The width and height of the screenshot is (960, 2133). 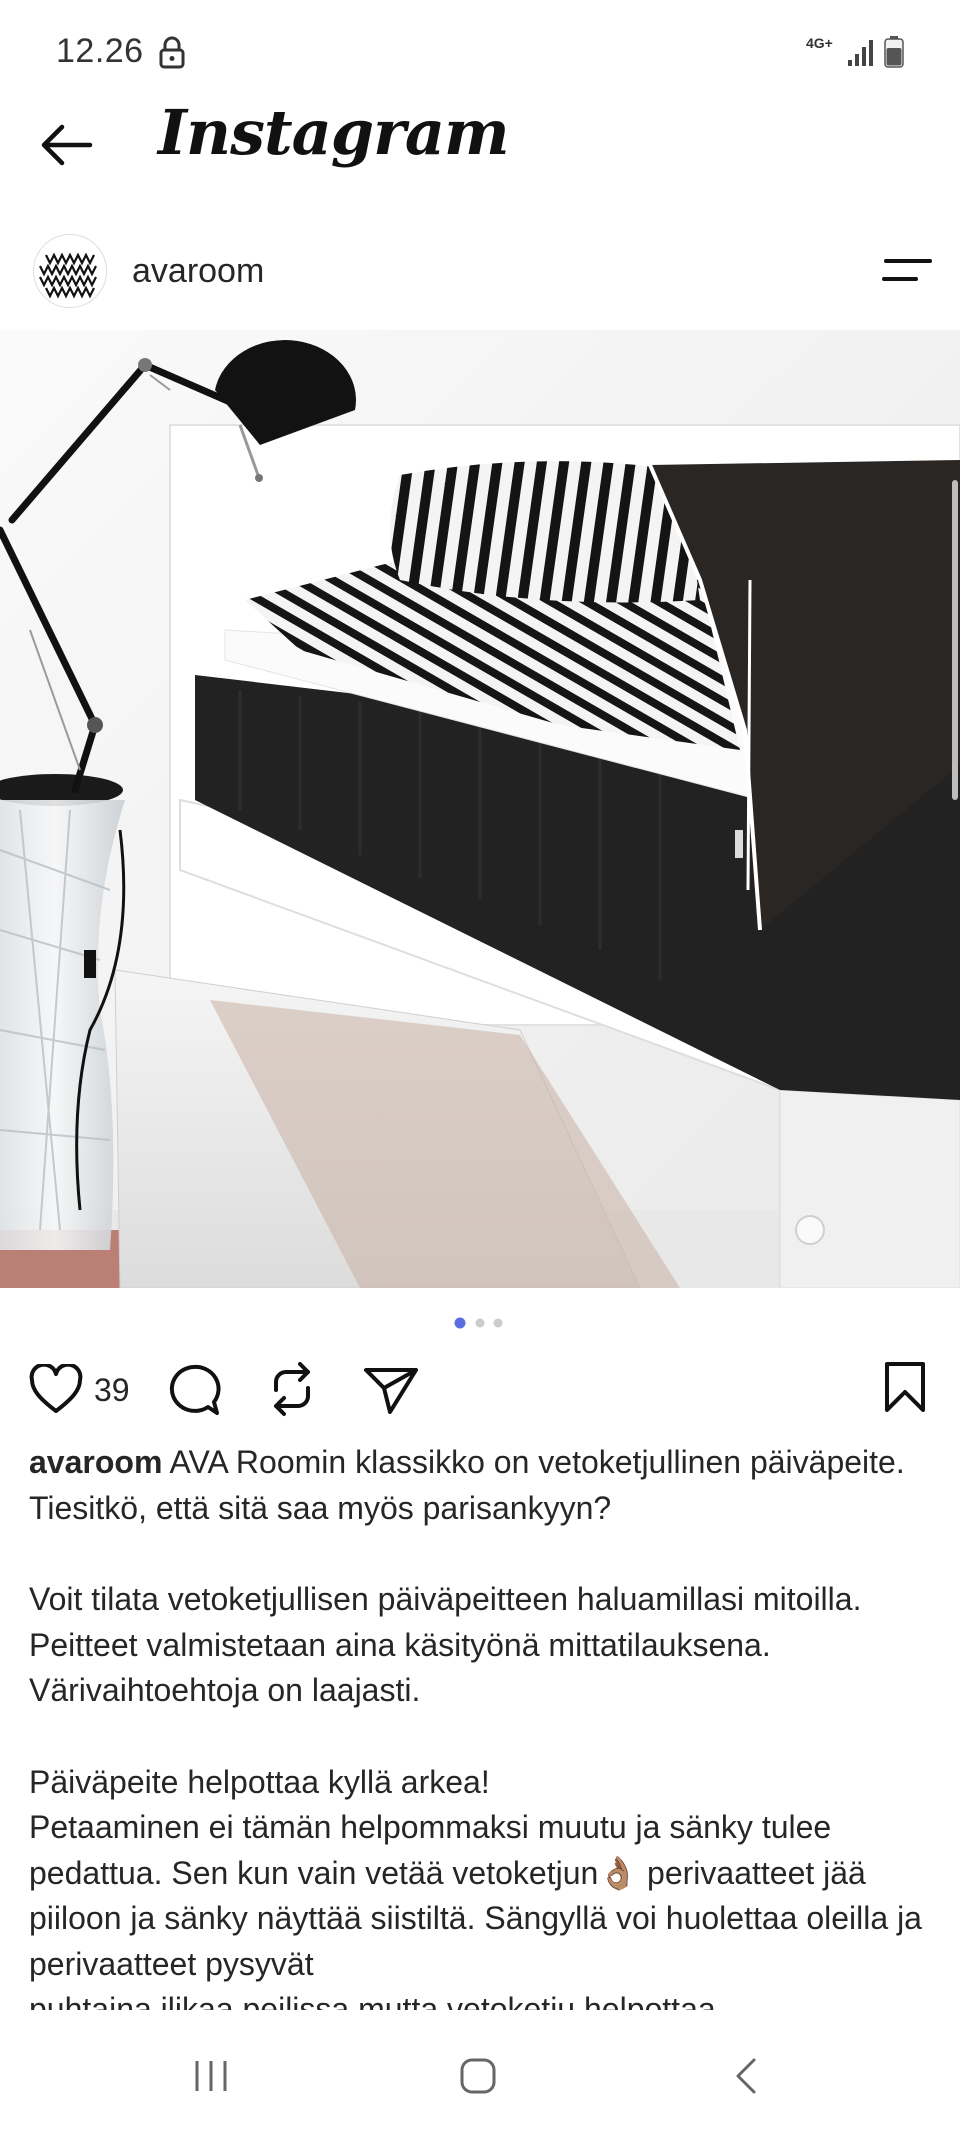 I want to click on heart-icon, so click(x=56, y=1390).